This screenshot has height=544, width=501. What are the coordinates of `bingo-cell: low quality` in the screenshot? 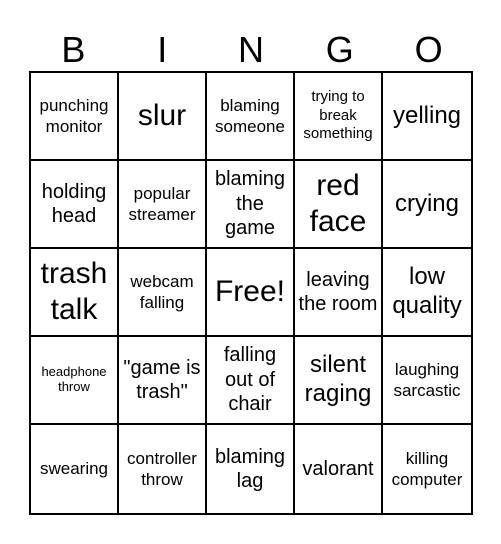 It's located at (427, 293).